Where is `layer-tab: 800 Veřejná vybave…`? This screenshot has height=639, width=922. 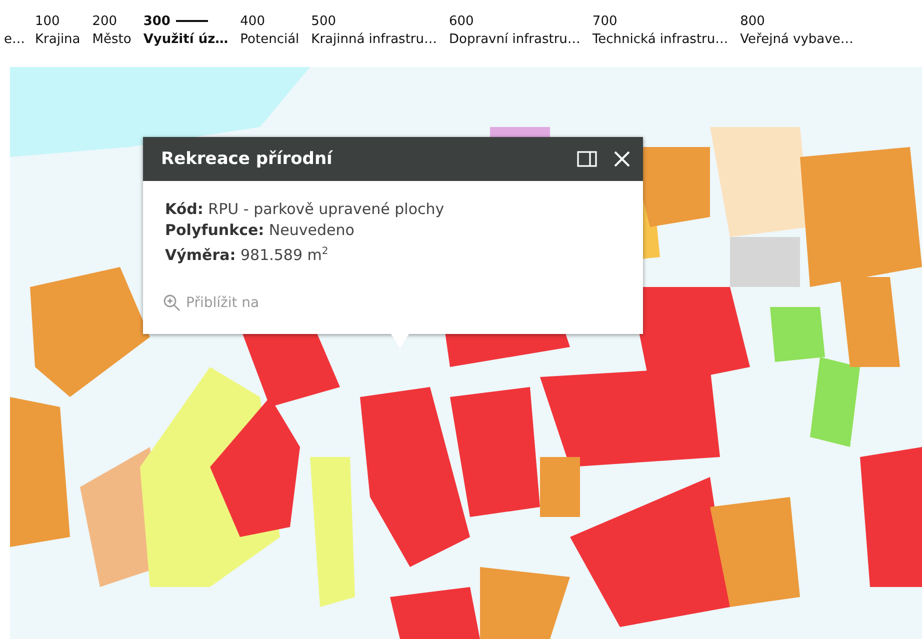
layer-tab: 800 Veřejná vybave… is located at coordinates (797, 39).